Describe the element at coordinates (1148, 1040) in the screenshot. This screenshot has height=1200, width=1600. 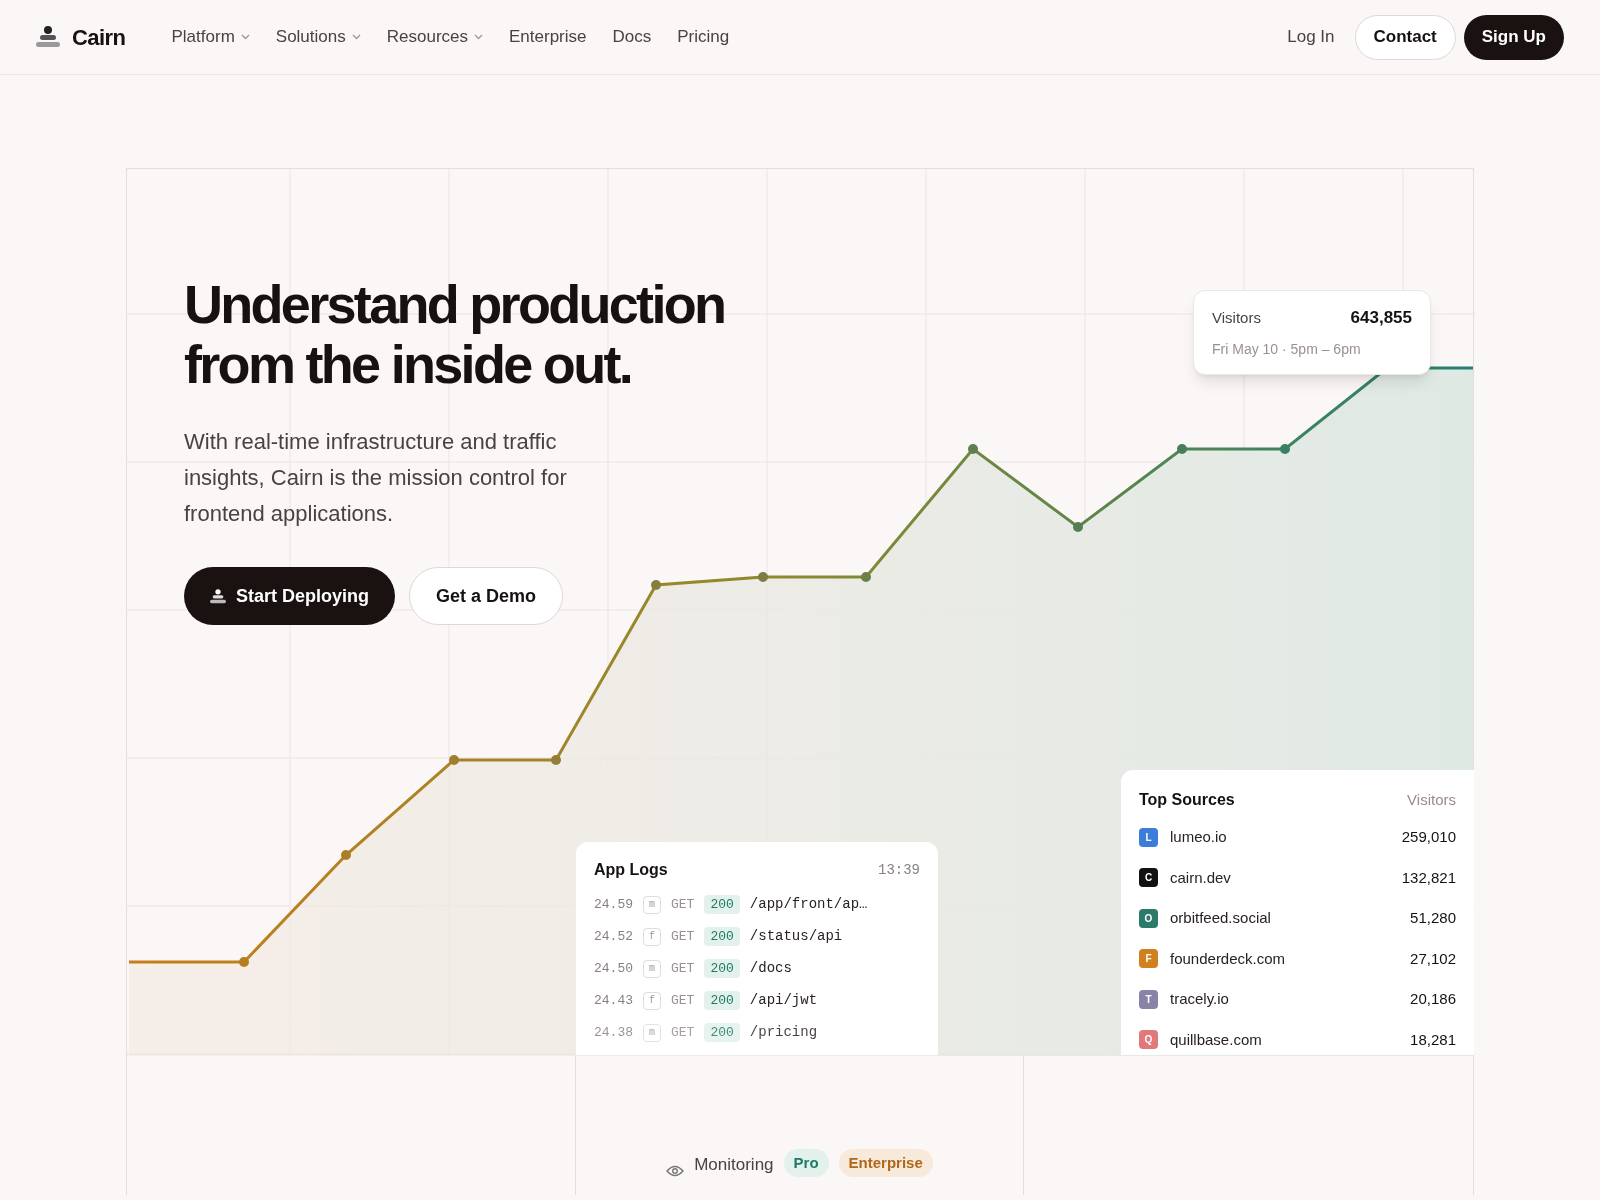
I see `source-avatar: Q` at that location.